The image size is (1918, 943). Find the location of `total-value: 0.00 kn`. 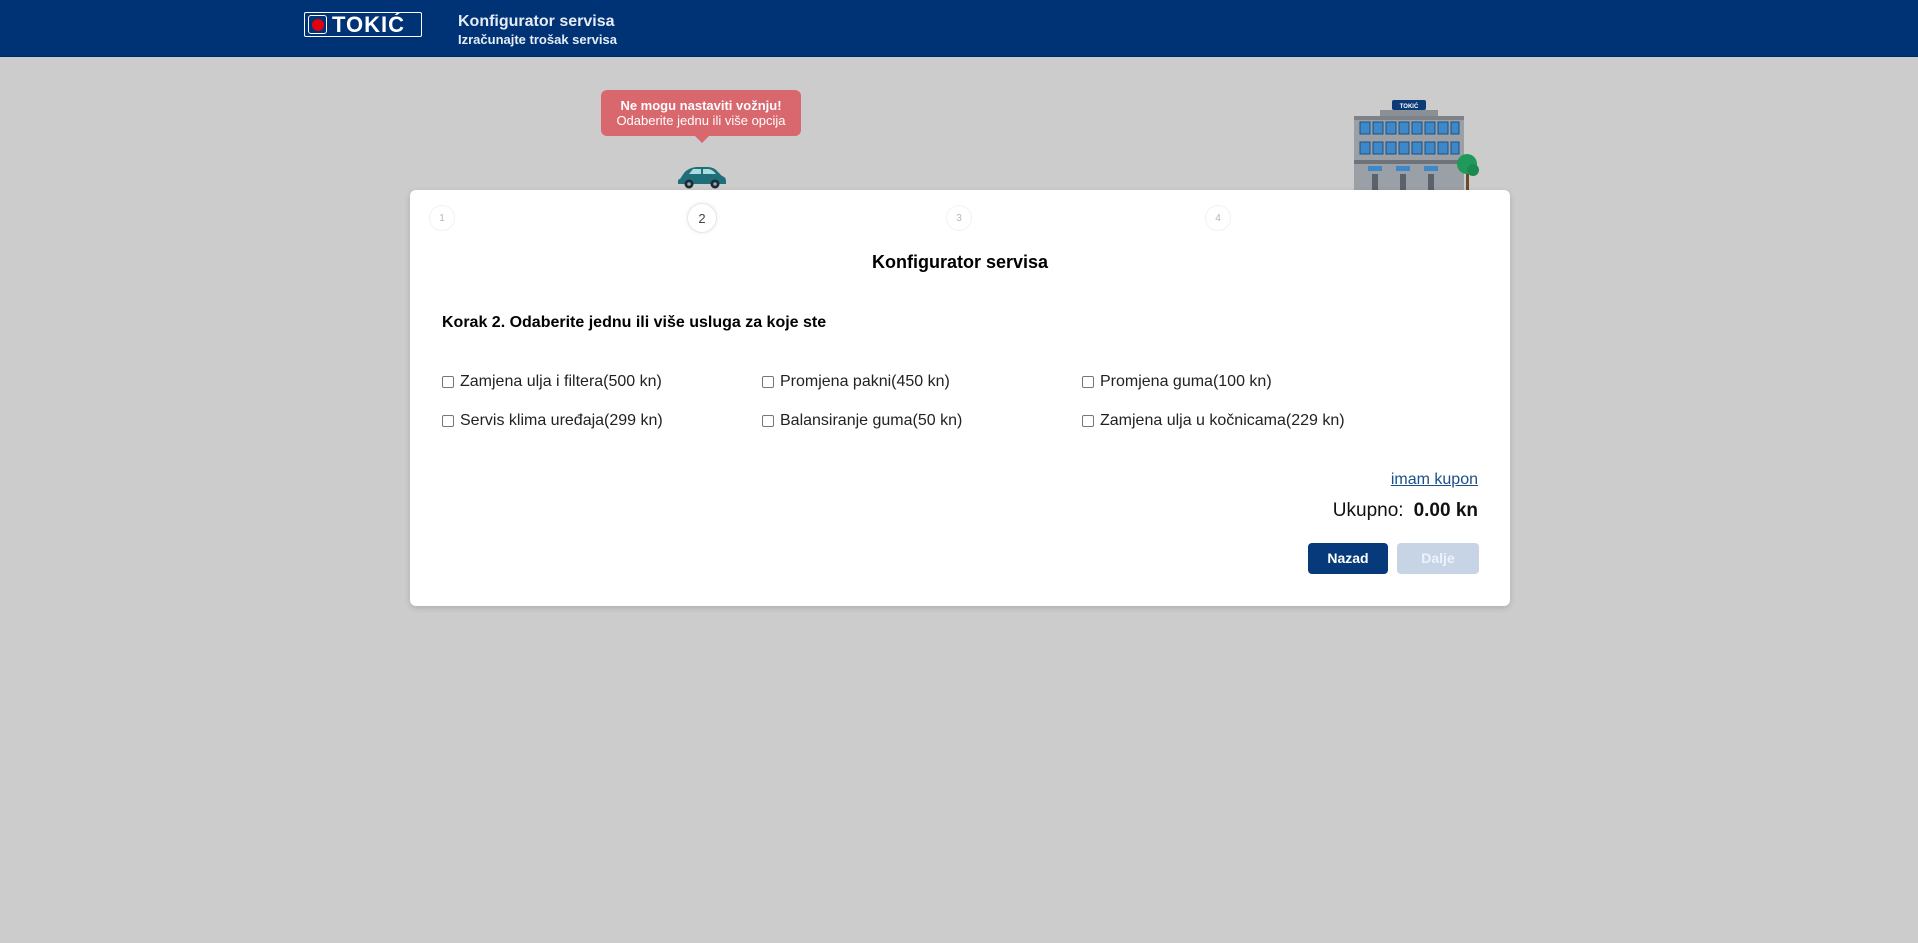

total-value: 0.00 kn is located at coordinates (1445, 510).